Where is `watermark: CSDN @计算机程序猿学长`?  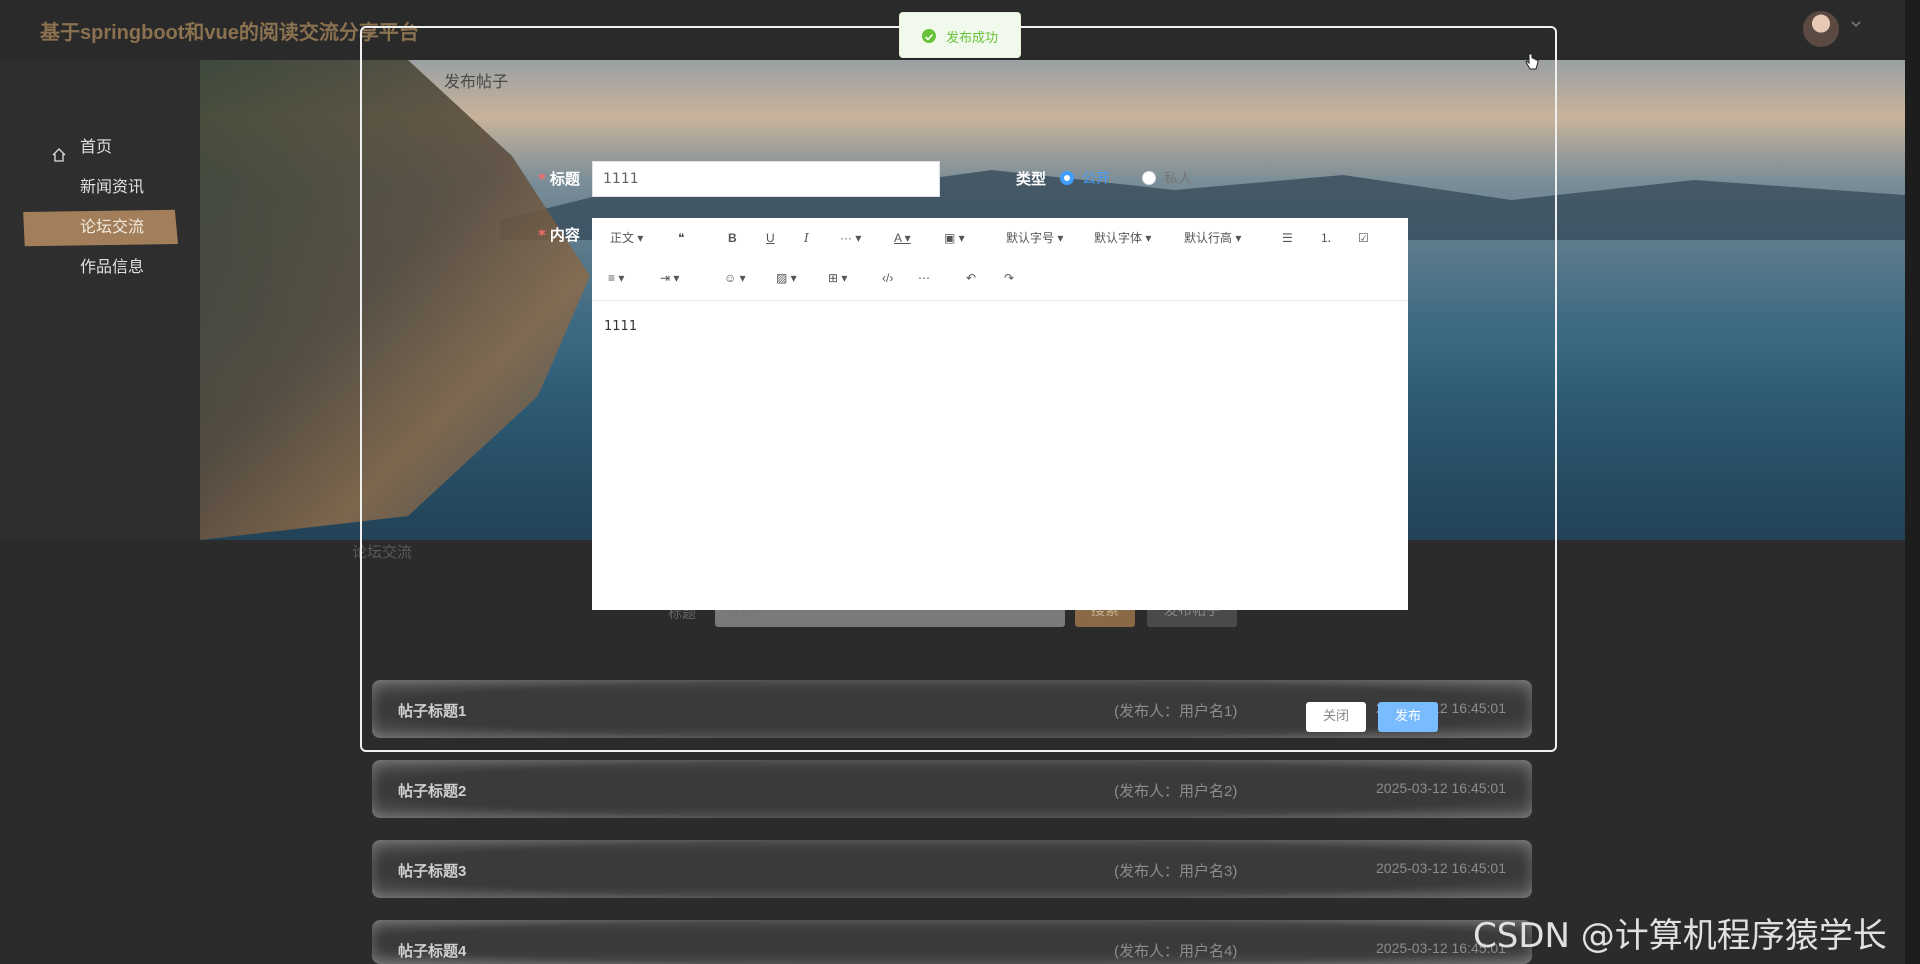 watermark: CSDN @计算机程序猿学长 is located at coordinates (1680, 936).